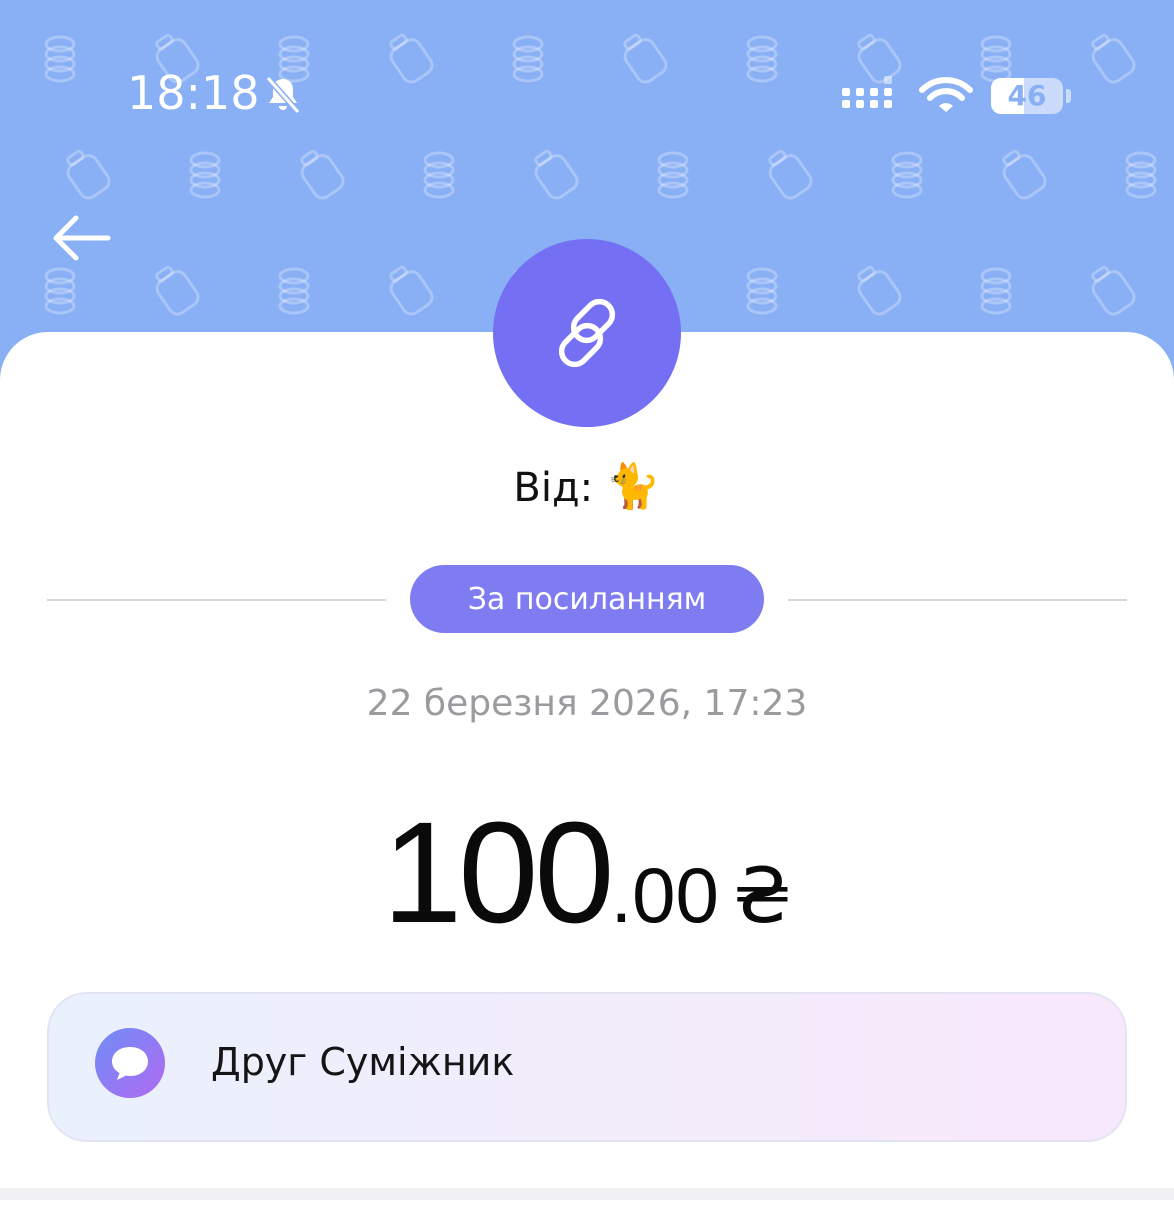 The height and width of the screenshot is (1212, 1174). I want to click on currency-symbol: ₴, so click(762, 895).